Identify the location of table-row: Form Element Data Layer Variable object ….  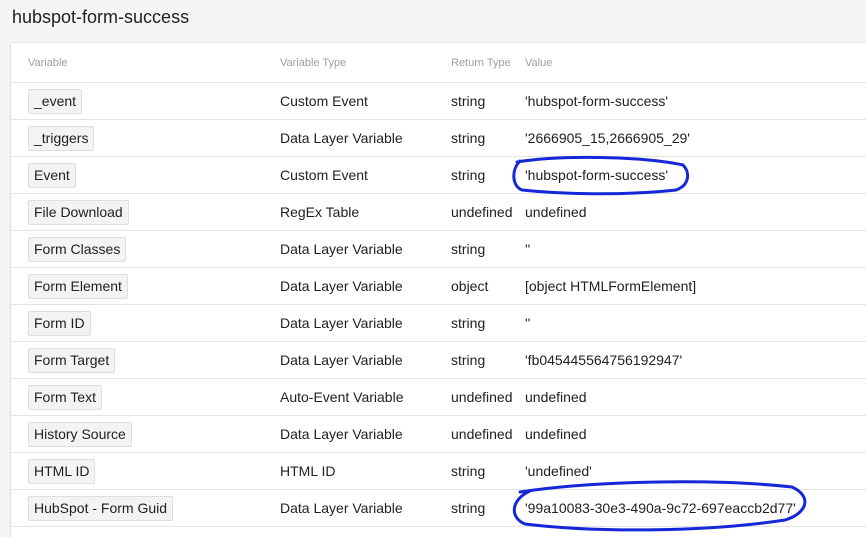
(438, 286).